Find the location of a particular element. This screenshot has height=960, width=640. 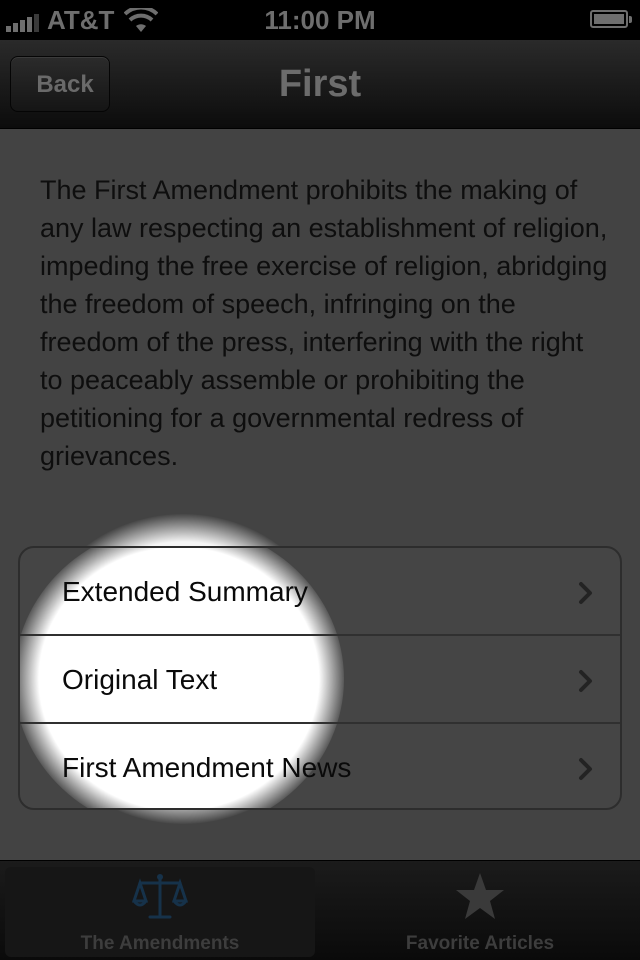

menu-item-label: Original Text is located at coordinates (140, 679).